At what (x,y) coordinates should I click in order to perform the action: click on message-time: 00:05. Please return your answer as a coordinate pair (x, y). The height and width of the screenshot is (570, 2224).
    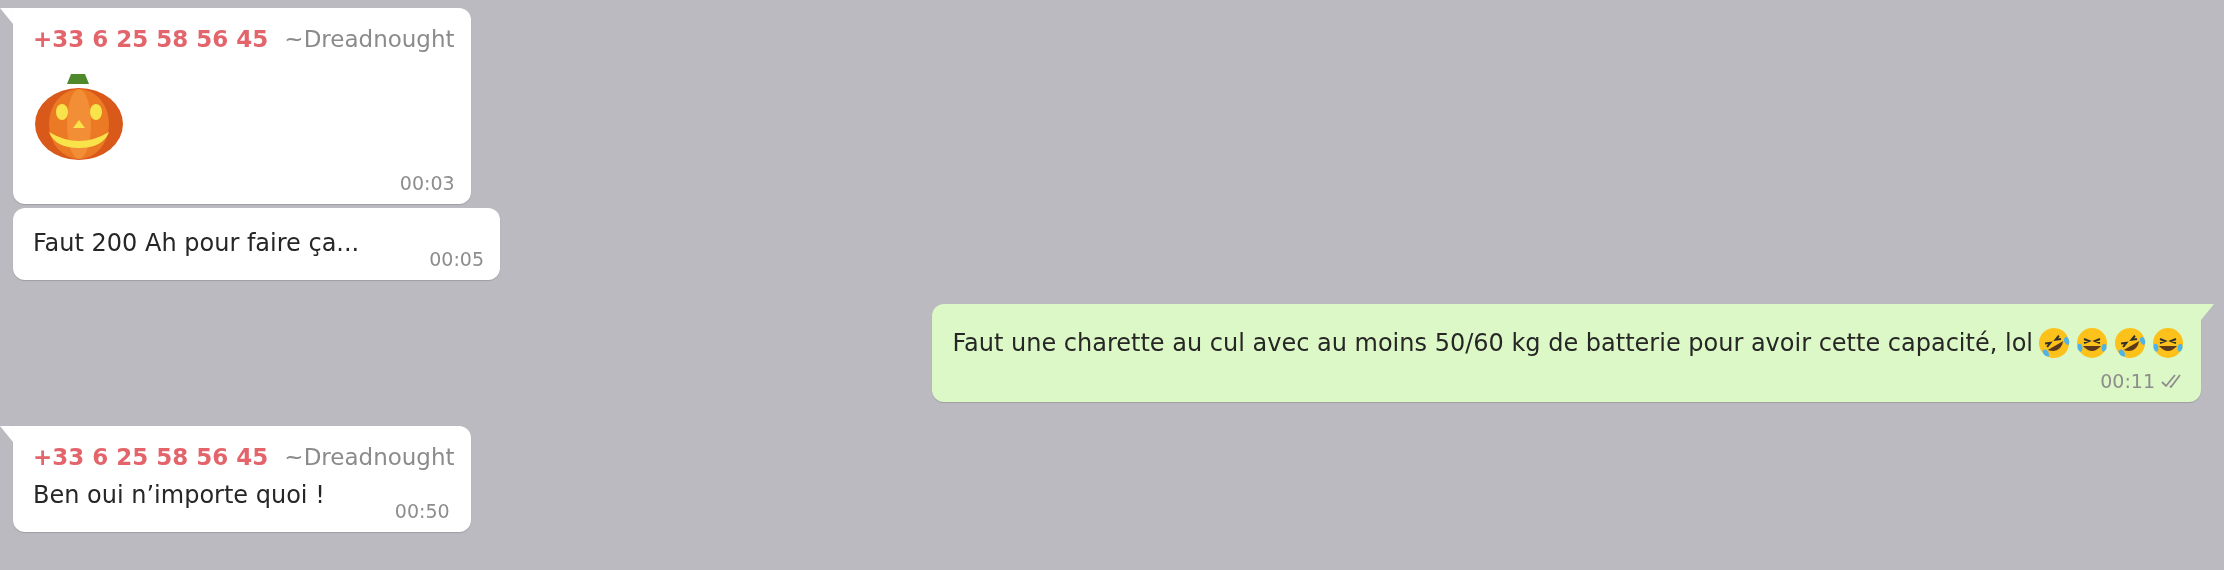
    Looking at the image, I should click on (456, 259).